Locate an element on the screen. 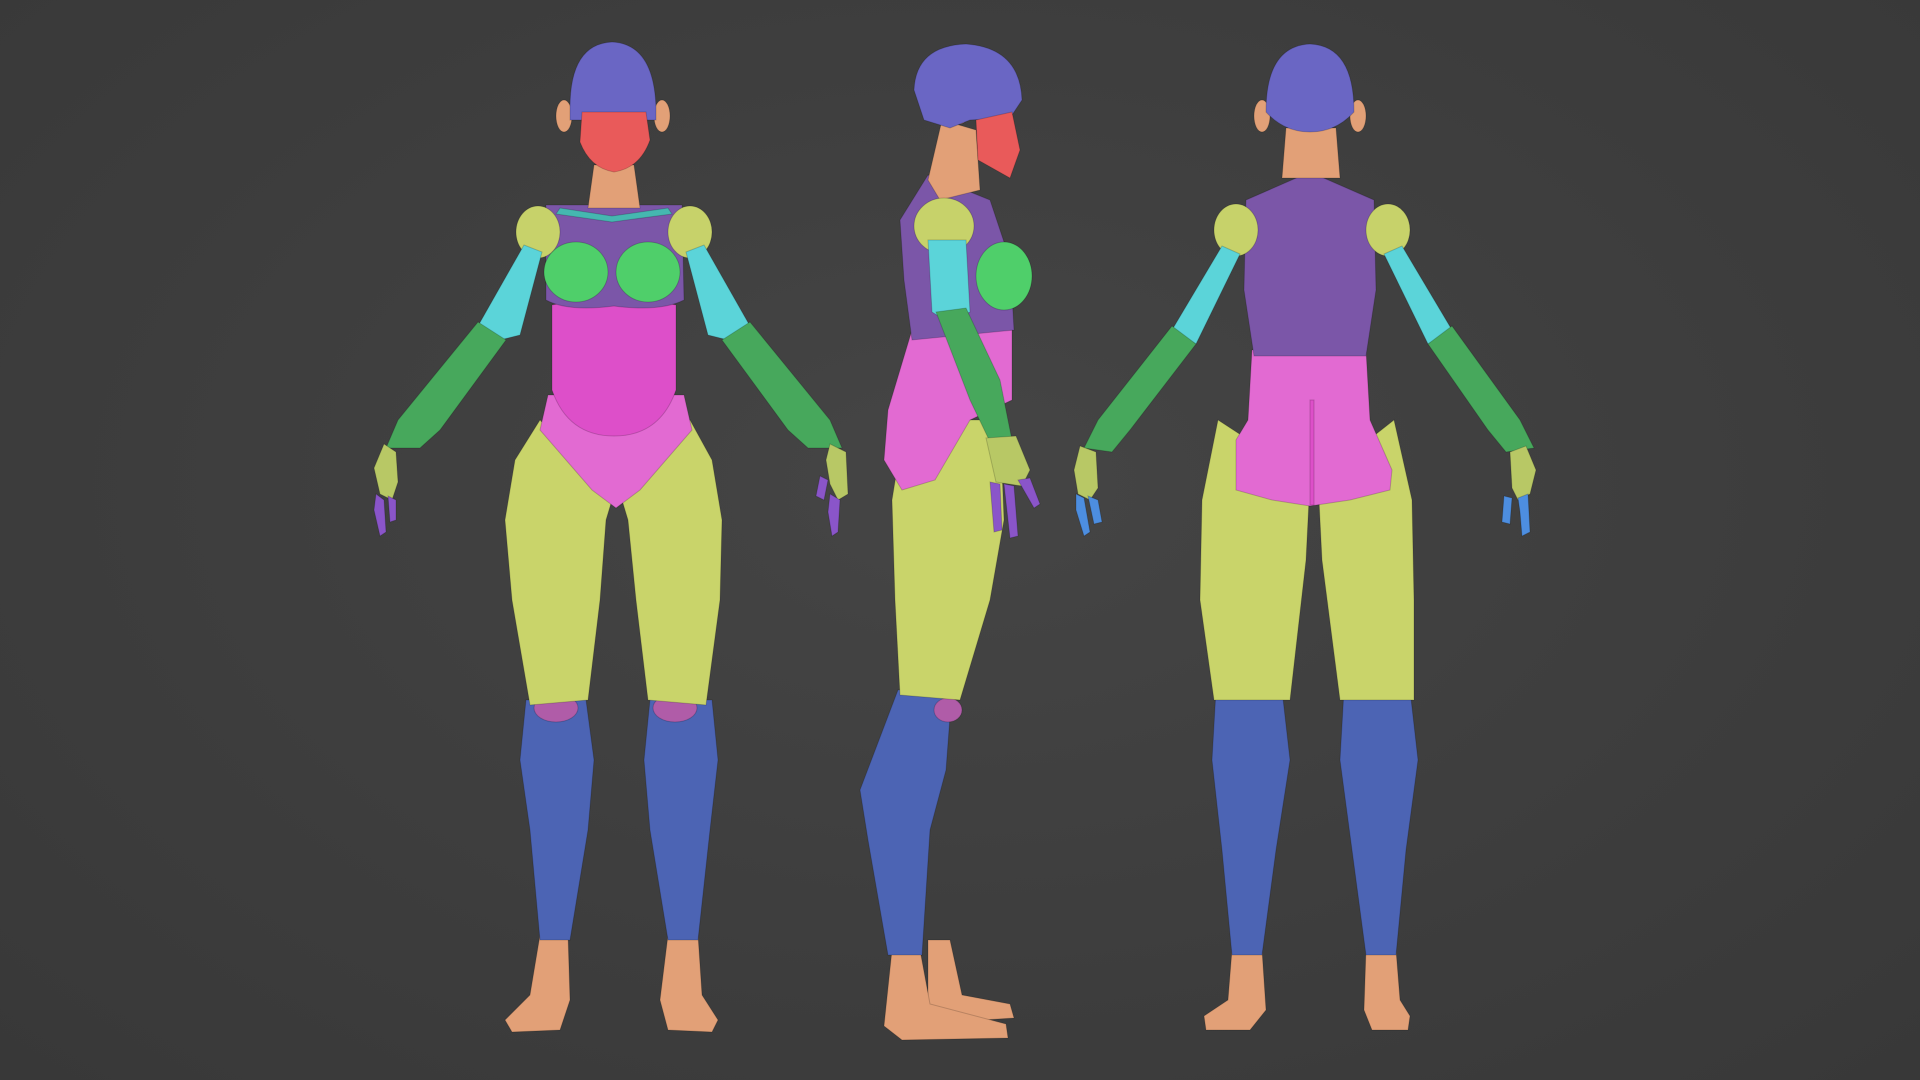  front-right-upper-arm is located at coordinates (718, 292).